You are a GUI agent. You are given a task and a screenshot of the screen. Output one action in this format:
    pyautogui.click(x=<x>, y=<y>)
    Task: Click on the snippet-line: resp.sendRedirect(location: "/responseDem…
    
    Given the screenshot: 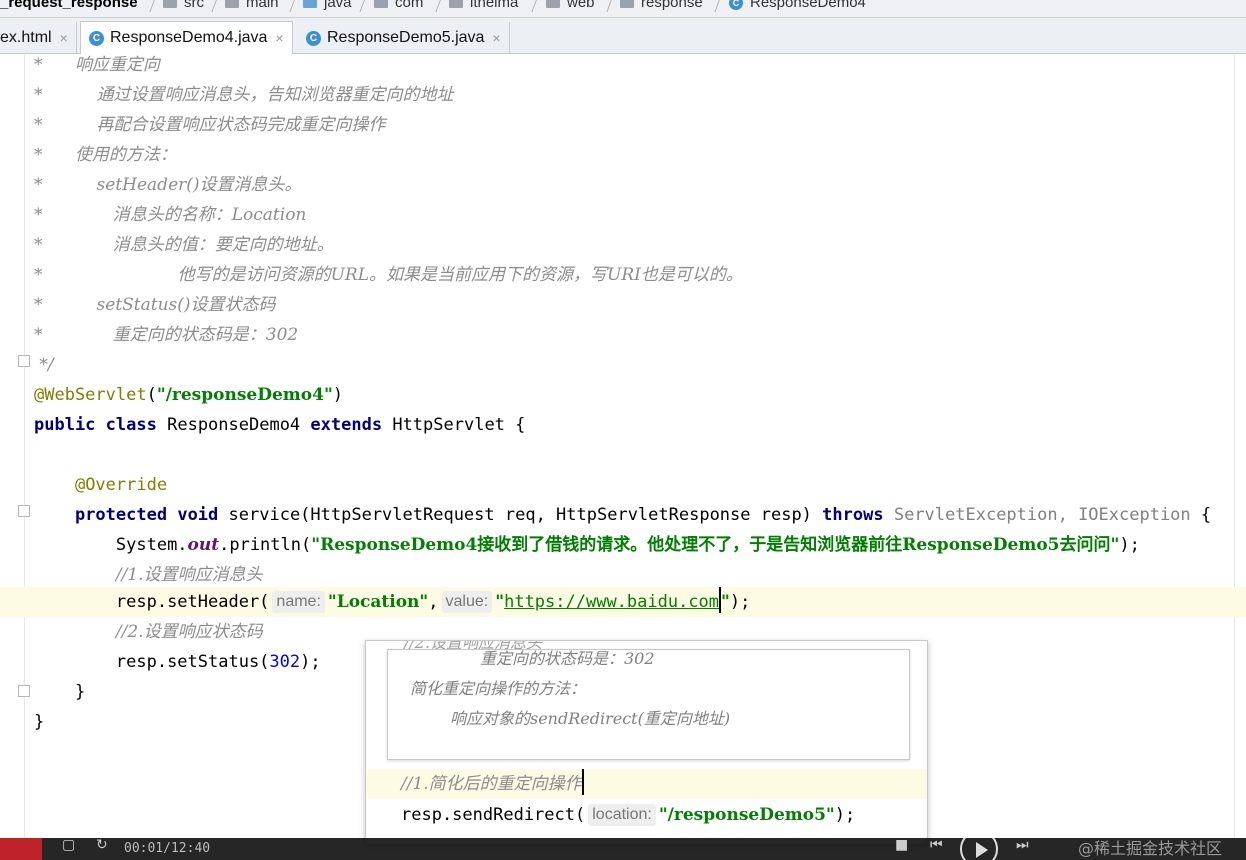 What is the action you would take?
    pyautogui.click(x=628, y=815)
    